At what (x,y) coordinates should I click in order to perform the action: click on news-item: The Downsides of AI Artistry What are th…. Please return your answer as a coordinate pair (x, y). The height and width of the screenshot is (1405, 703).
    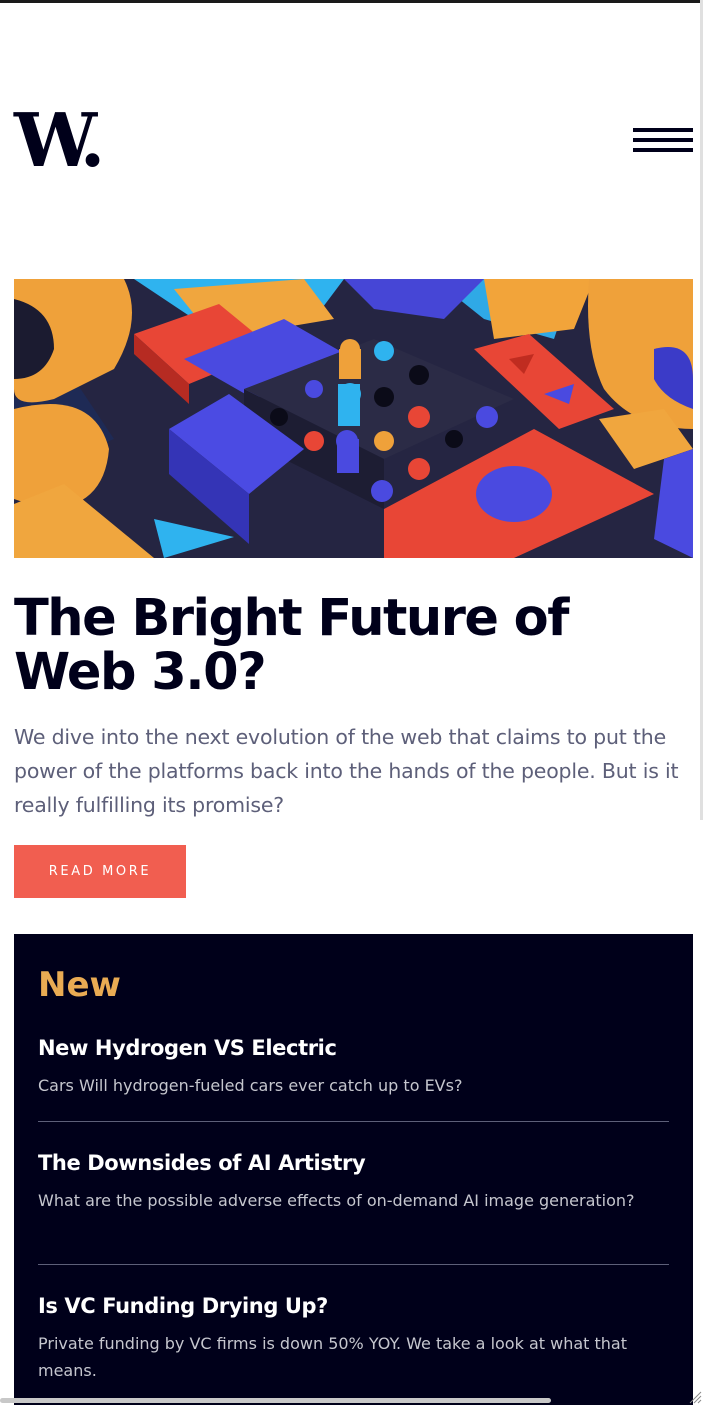
    Looking at the image, I should click on (353, 1181).